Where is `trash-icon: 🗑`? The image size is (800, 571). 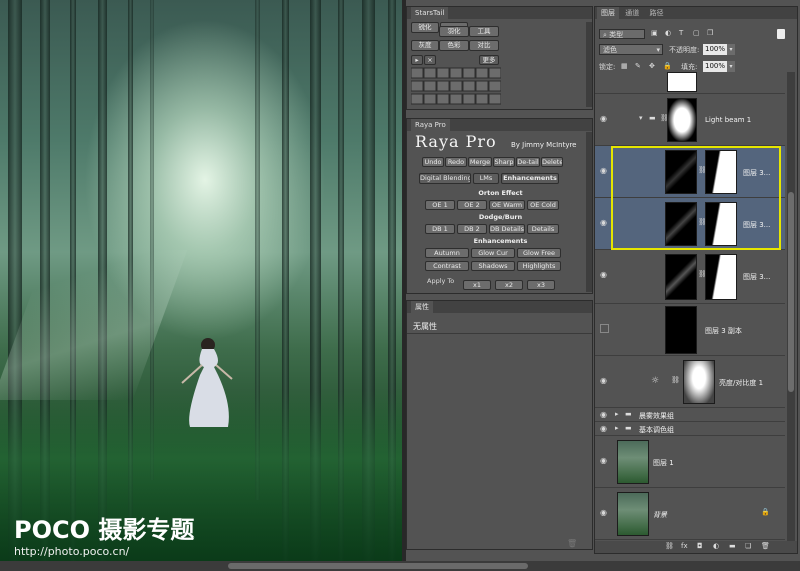
trash-icon: 🗑 is located at coordinates (572, 543).